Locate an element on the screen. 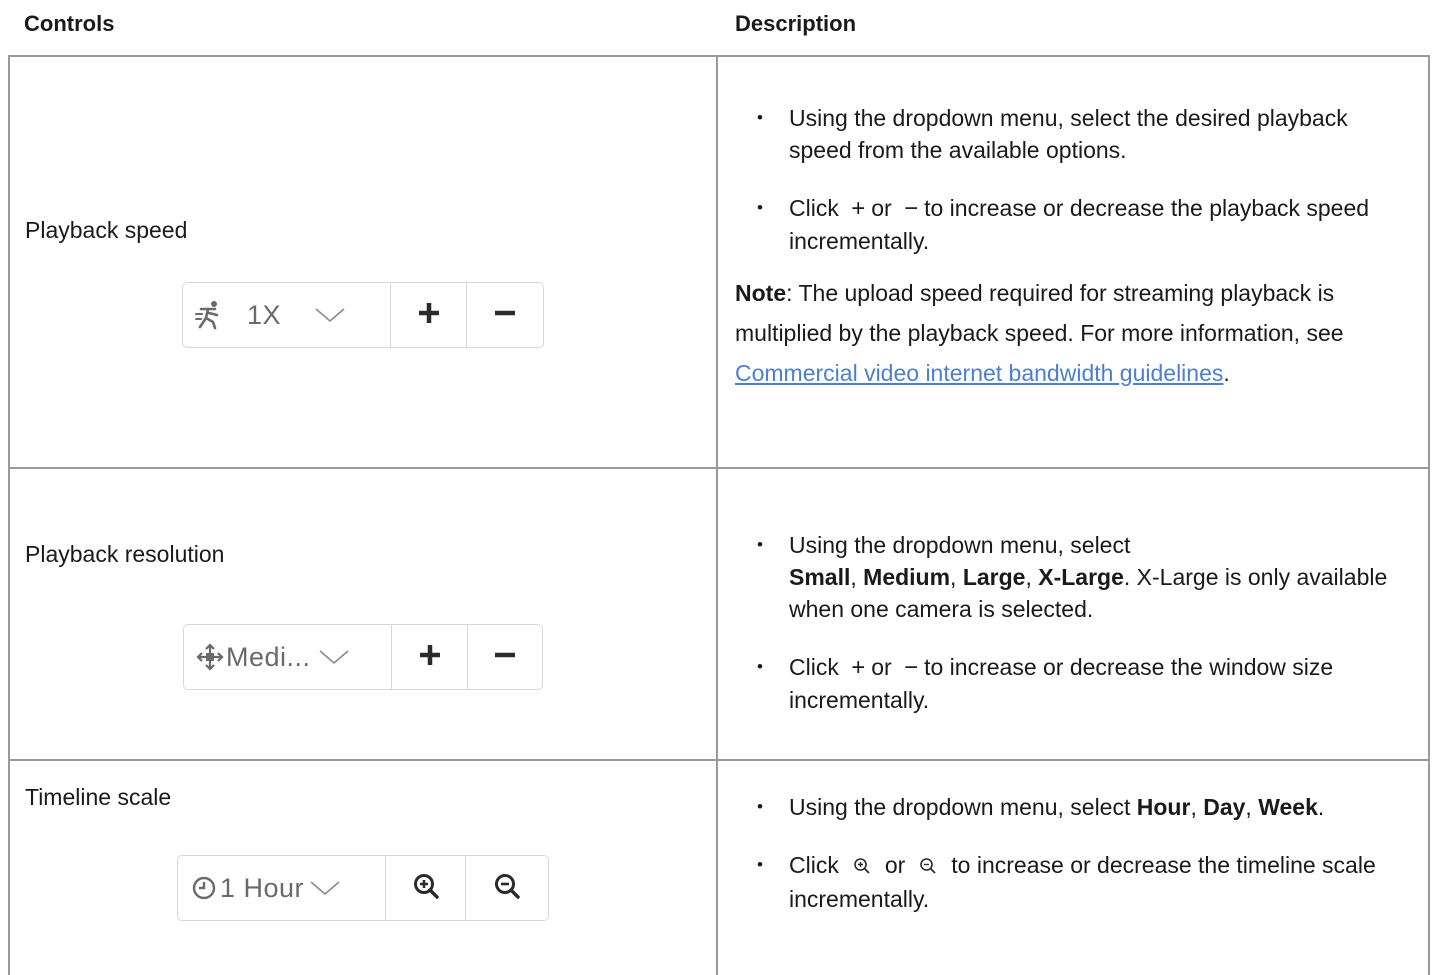  table-header: Controls Description is located at coordinates (718, 25).